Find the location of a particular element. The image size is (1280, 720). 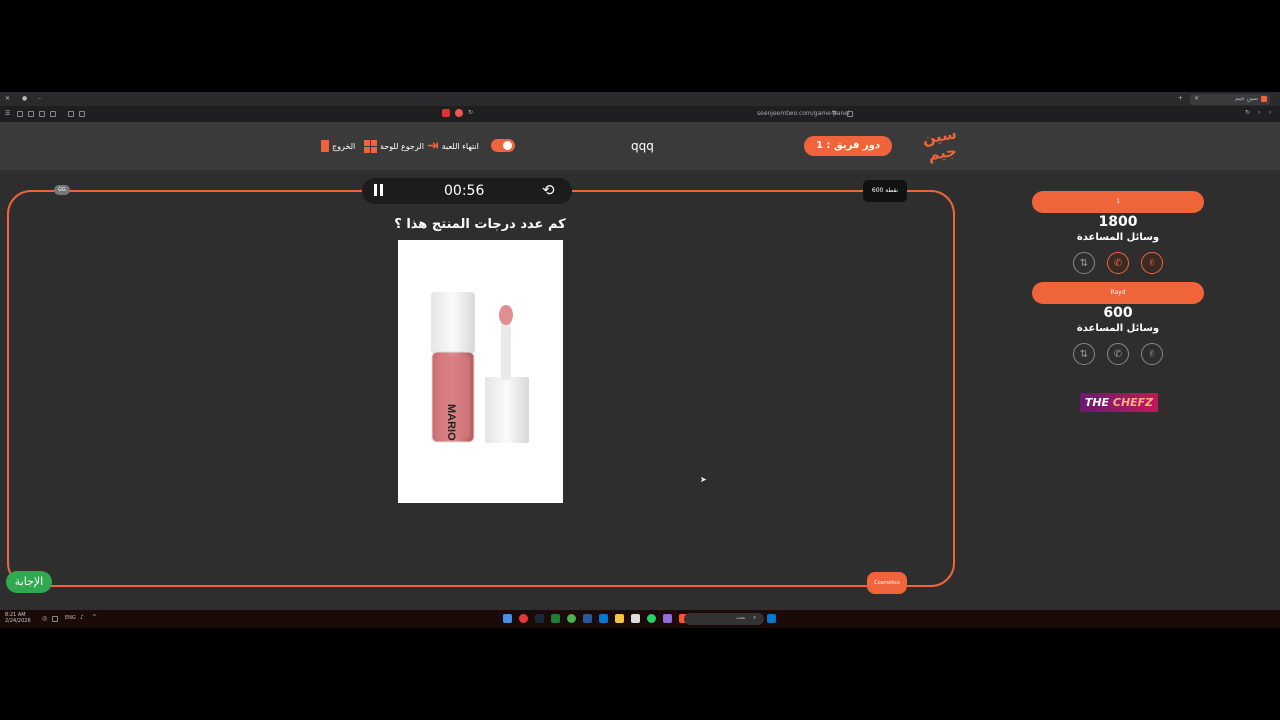

clock: 8:21 AM 2/24/2026 is located at coordinates (18, 618).